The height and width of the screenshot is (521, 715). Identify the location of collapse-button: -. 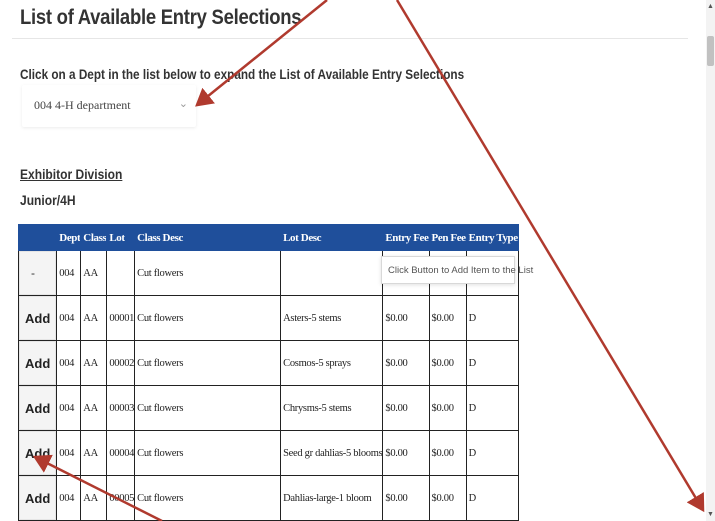
(37, 273).